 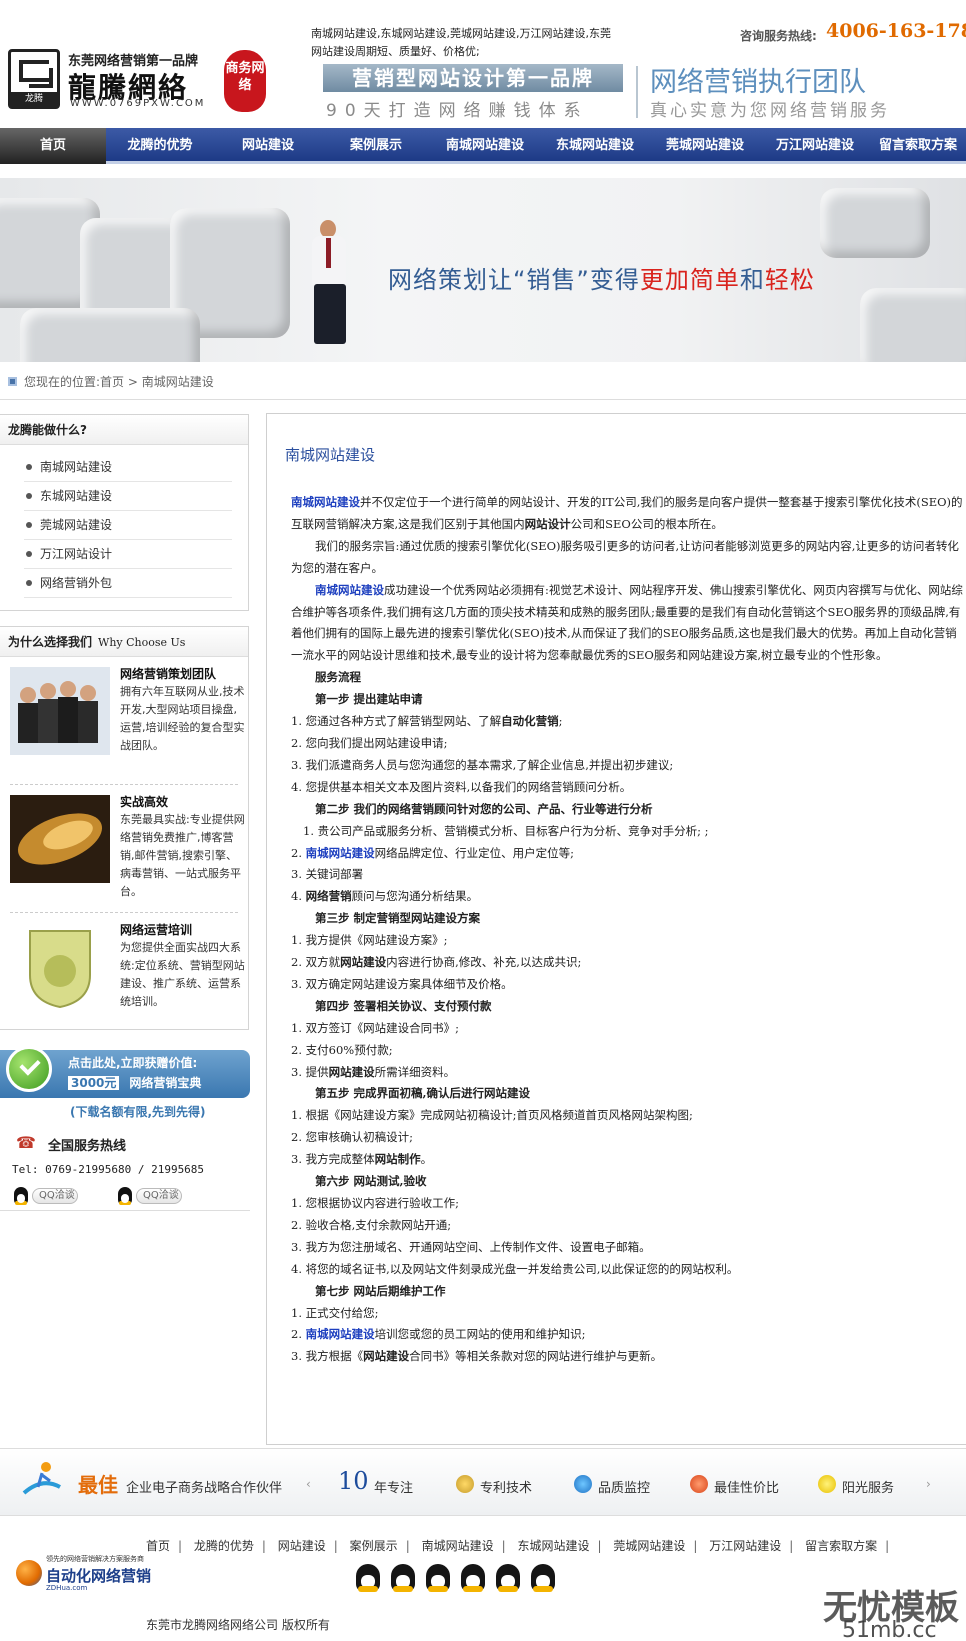 What do you see at coordinates (138, 103) in the screenshot?
I see `logo-url: WWW.0769PXW.COM` at bounding box center [138, 103].